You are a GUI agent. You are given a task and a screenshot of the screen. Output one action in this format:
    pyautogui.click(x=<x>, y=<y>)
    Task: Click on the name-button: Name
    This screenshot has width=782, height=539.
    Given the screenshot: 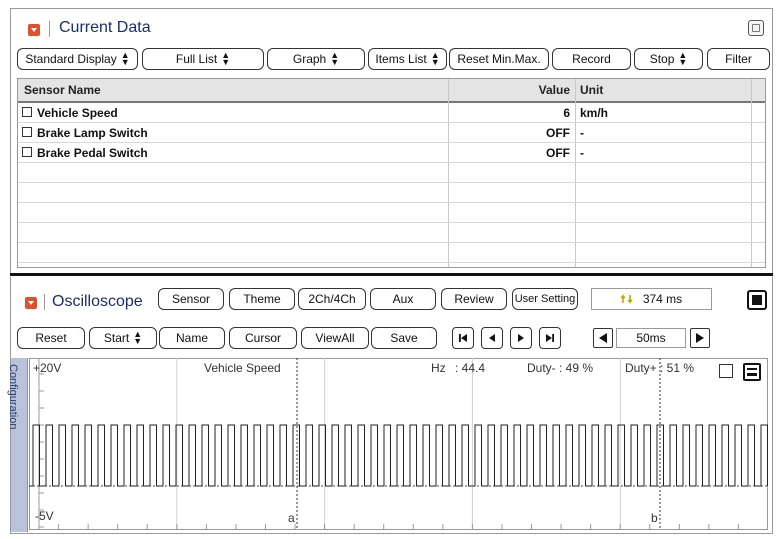 What is the action you would take?
    pyautogui.click(x=192, y=338)
    